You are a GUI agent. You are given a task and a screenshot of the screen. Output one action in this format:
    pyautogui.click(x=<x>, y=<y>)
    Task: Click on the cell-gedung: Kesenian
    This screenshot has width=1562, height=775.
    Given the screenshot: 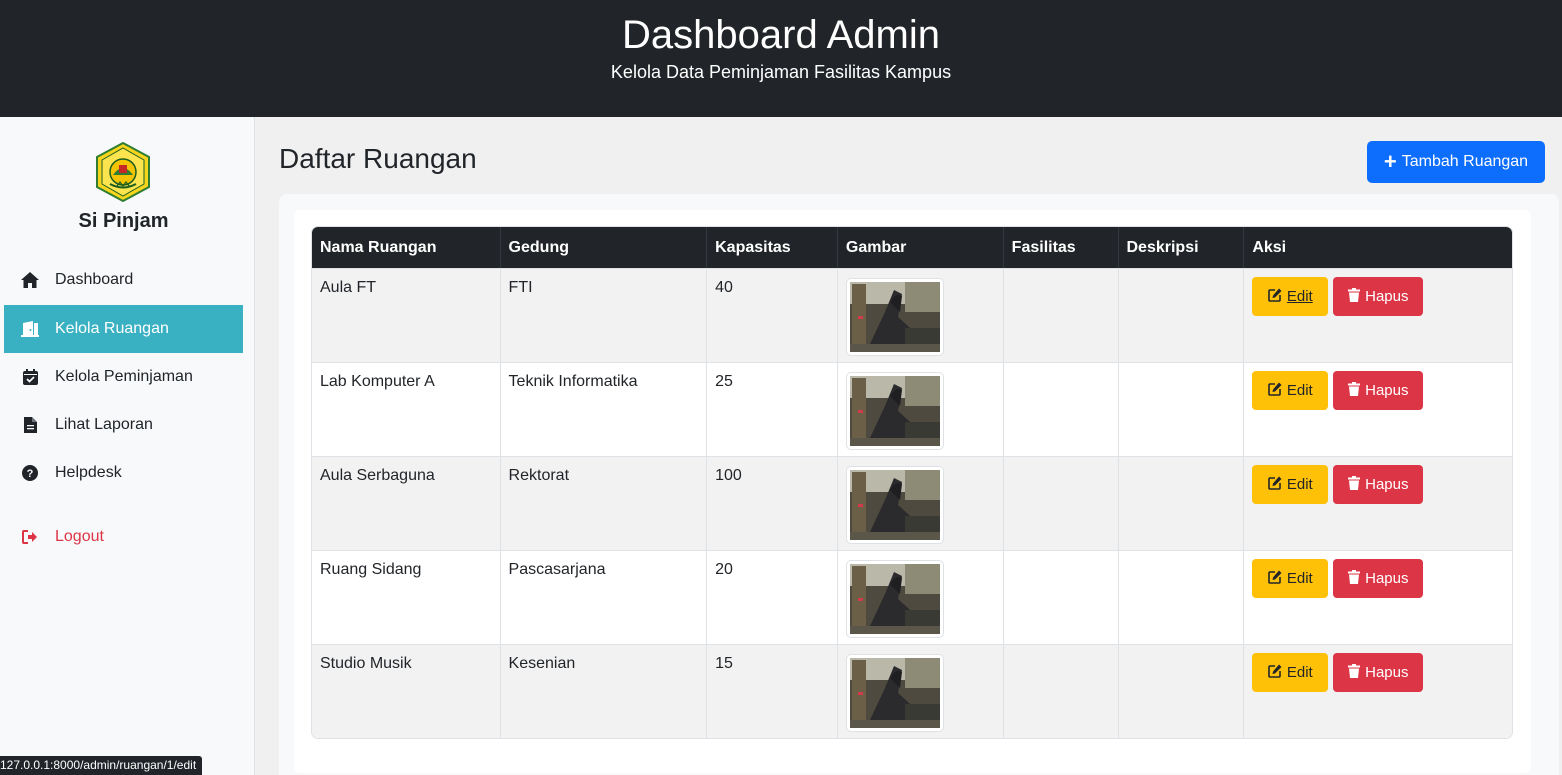 What is the action you would take?
    pyautogui.click(x=604, y=691)
    